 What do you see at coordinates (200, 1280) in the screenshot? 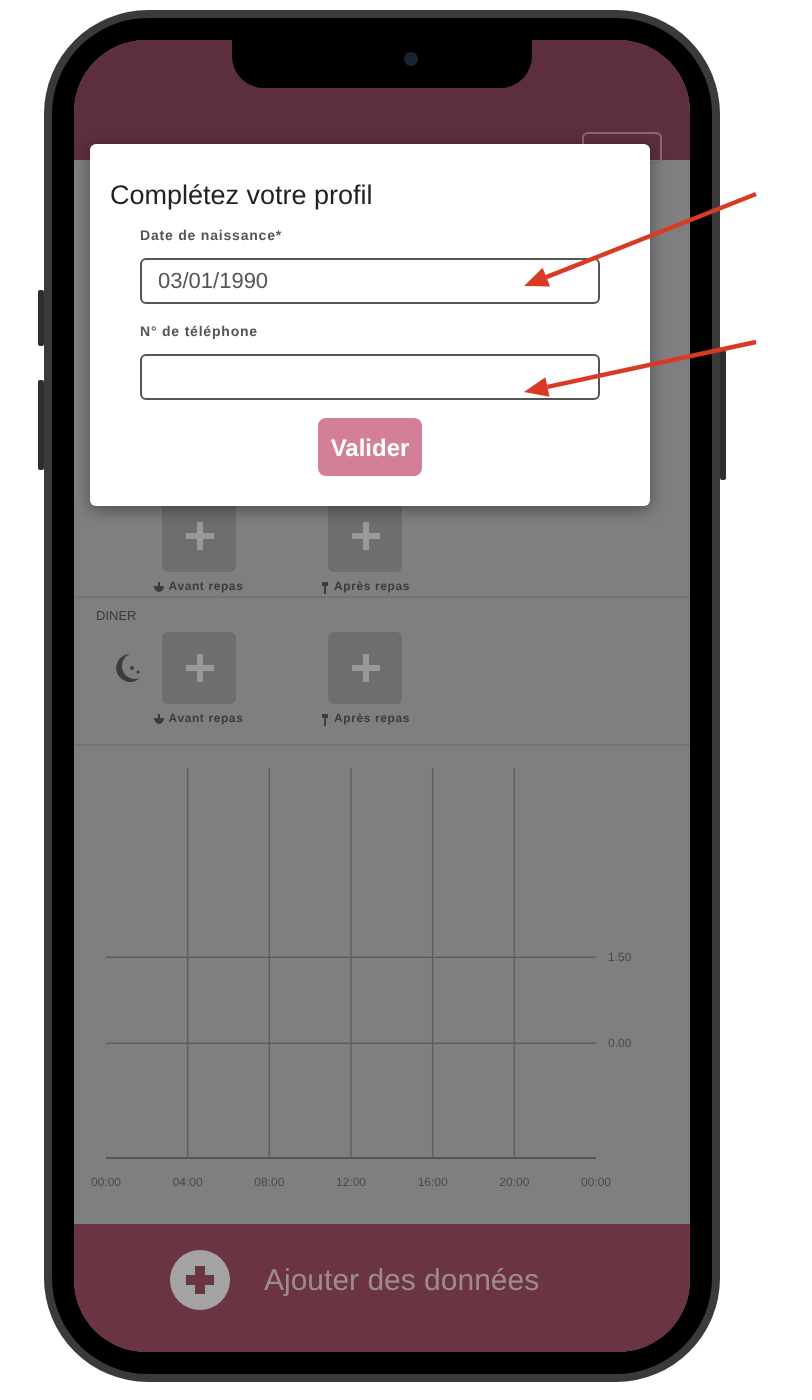
I see `add-icon` at bounding box center [200, 1280].